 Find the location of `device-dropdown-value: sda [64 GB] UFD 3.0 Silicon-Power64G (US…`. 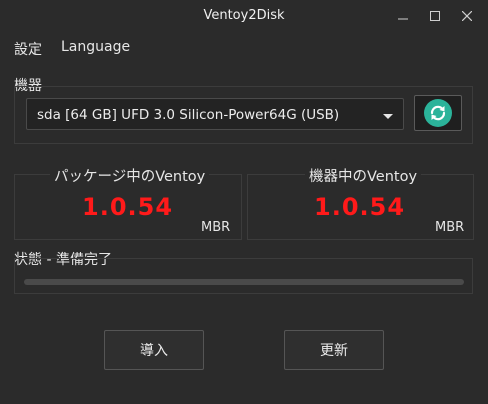

device-dropdown-value: sda [64 GB] UFD 3.0 Silicon-Power64G (US… is located at coordinates (188, 115).